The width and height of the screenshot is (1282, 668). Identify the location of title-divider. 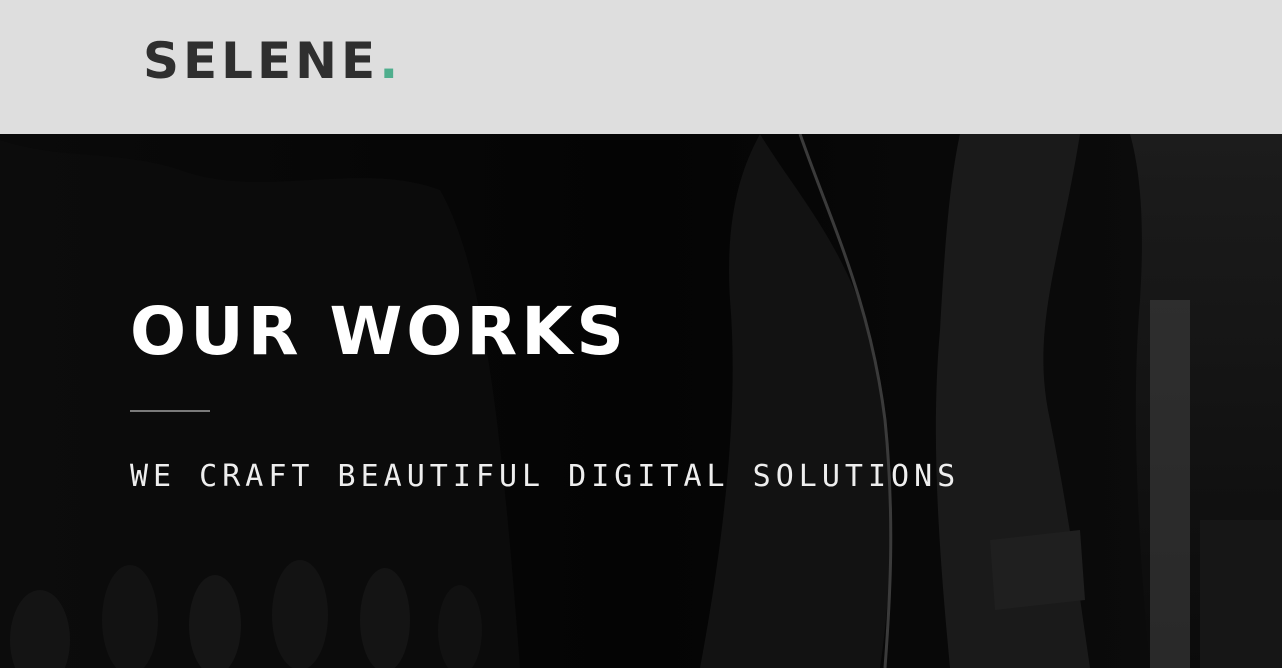
(170, 411).